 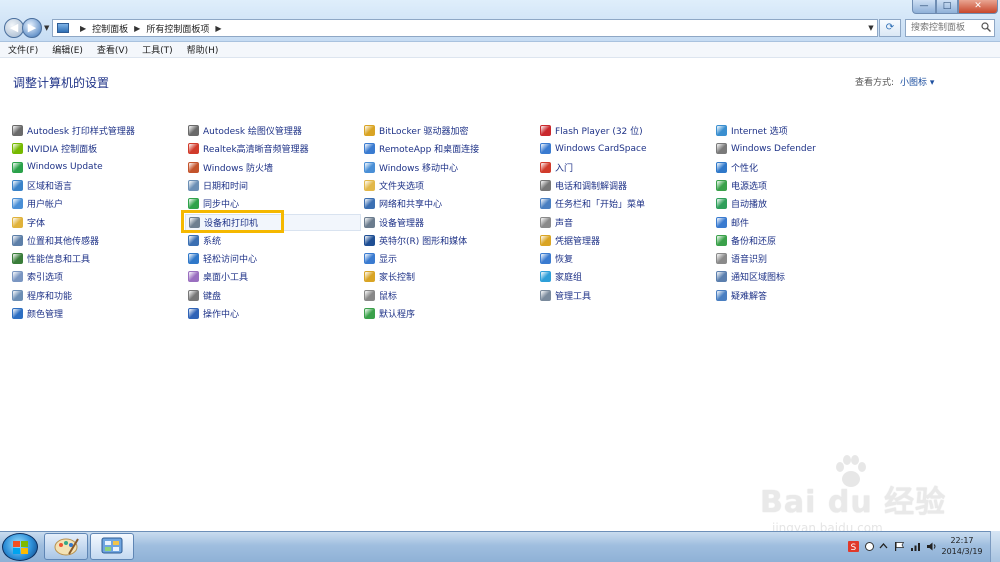 I want to click on control-panel-item: Windows 防火墙, so click(x=230, y=167).